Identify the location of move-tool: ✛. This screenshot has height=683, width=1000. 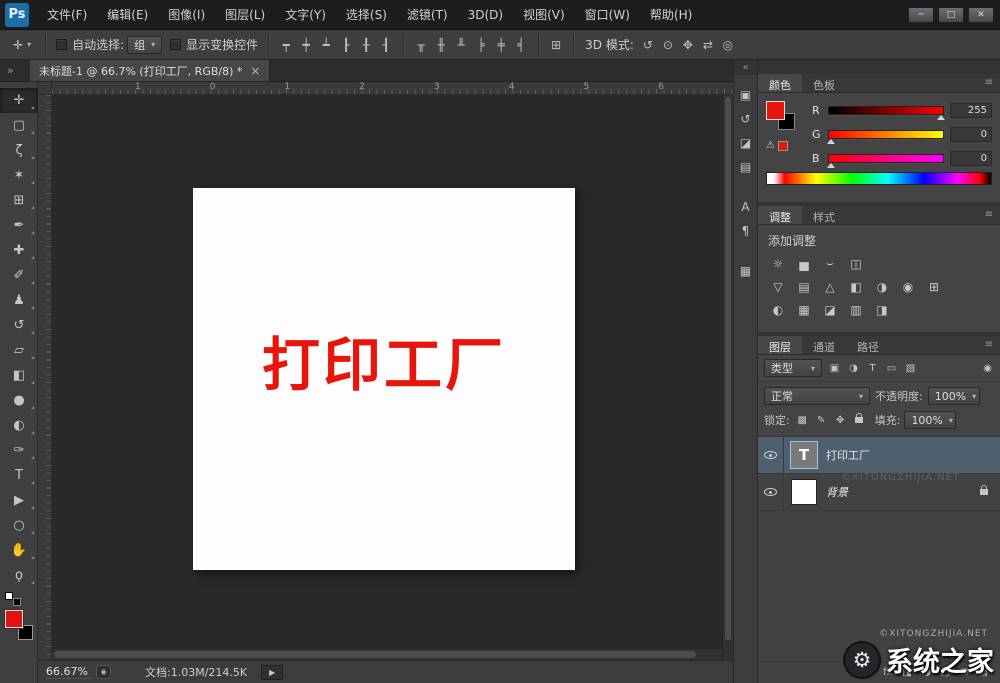
(19, 100).